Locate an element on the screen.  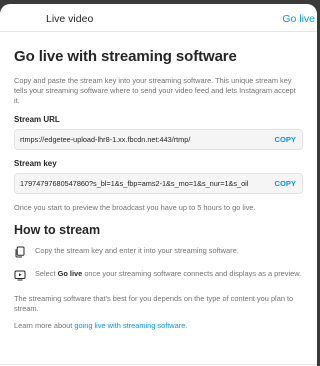
panel-header: Live video Go live is located at coordinates (158, 18).